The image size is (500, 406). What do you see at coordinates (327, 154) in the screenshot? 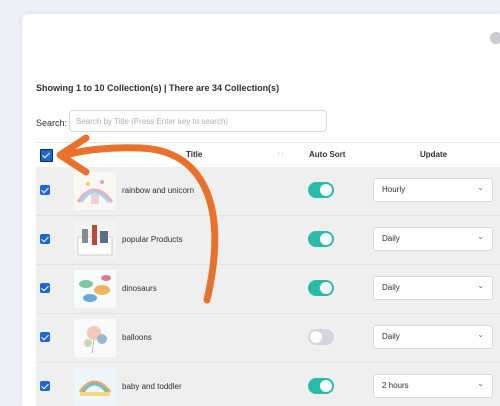
I see `column-auto-sort: Auto Sort` at bounding box center [327, 154].